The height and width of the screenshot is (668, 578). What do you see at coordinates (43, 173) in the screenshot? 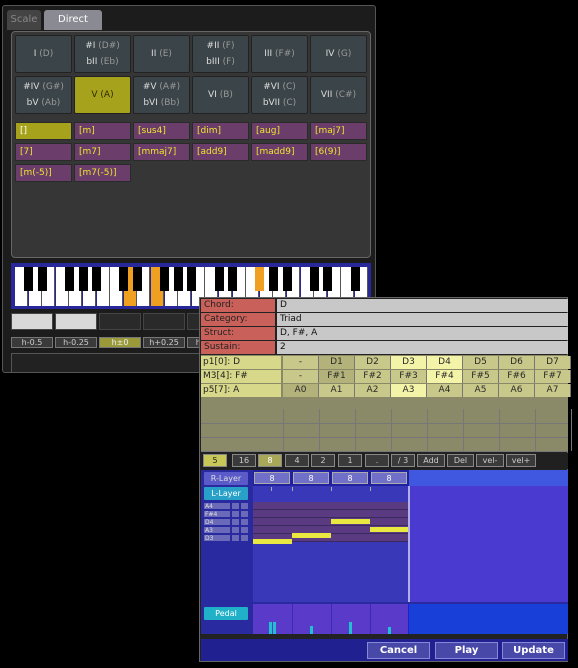
I see `chord-type-button: [m(-5)]` at bounding box center [43, 173].